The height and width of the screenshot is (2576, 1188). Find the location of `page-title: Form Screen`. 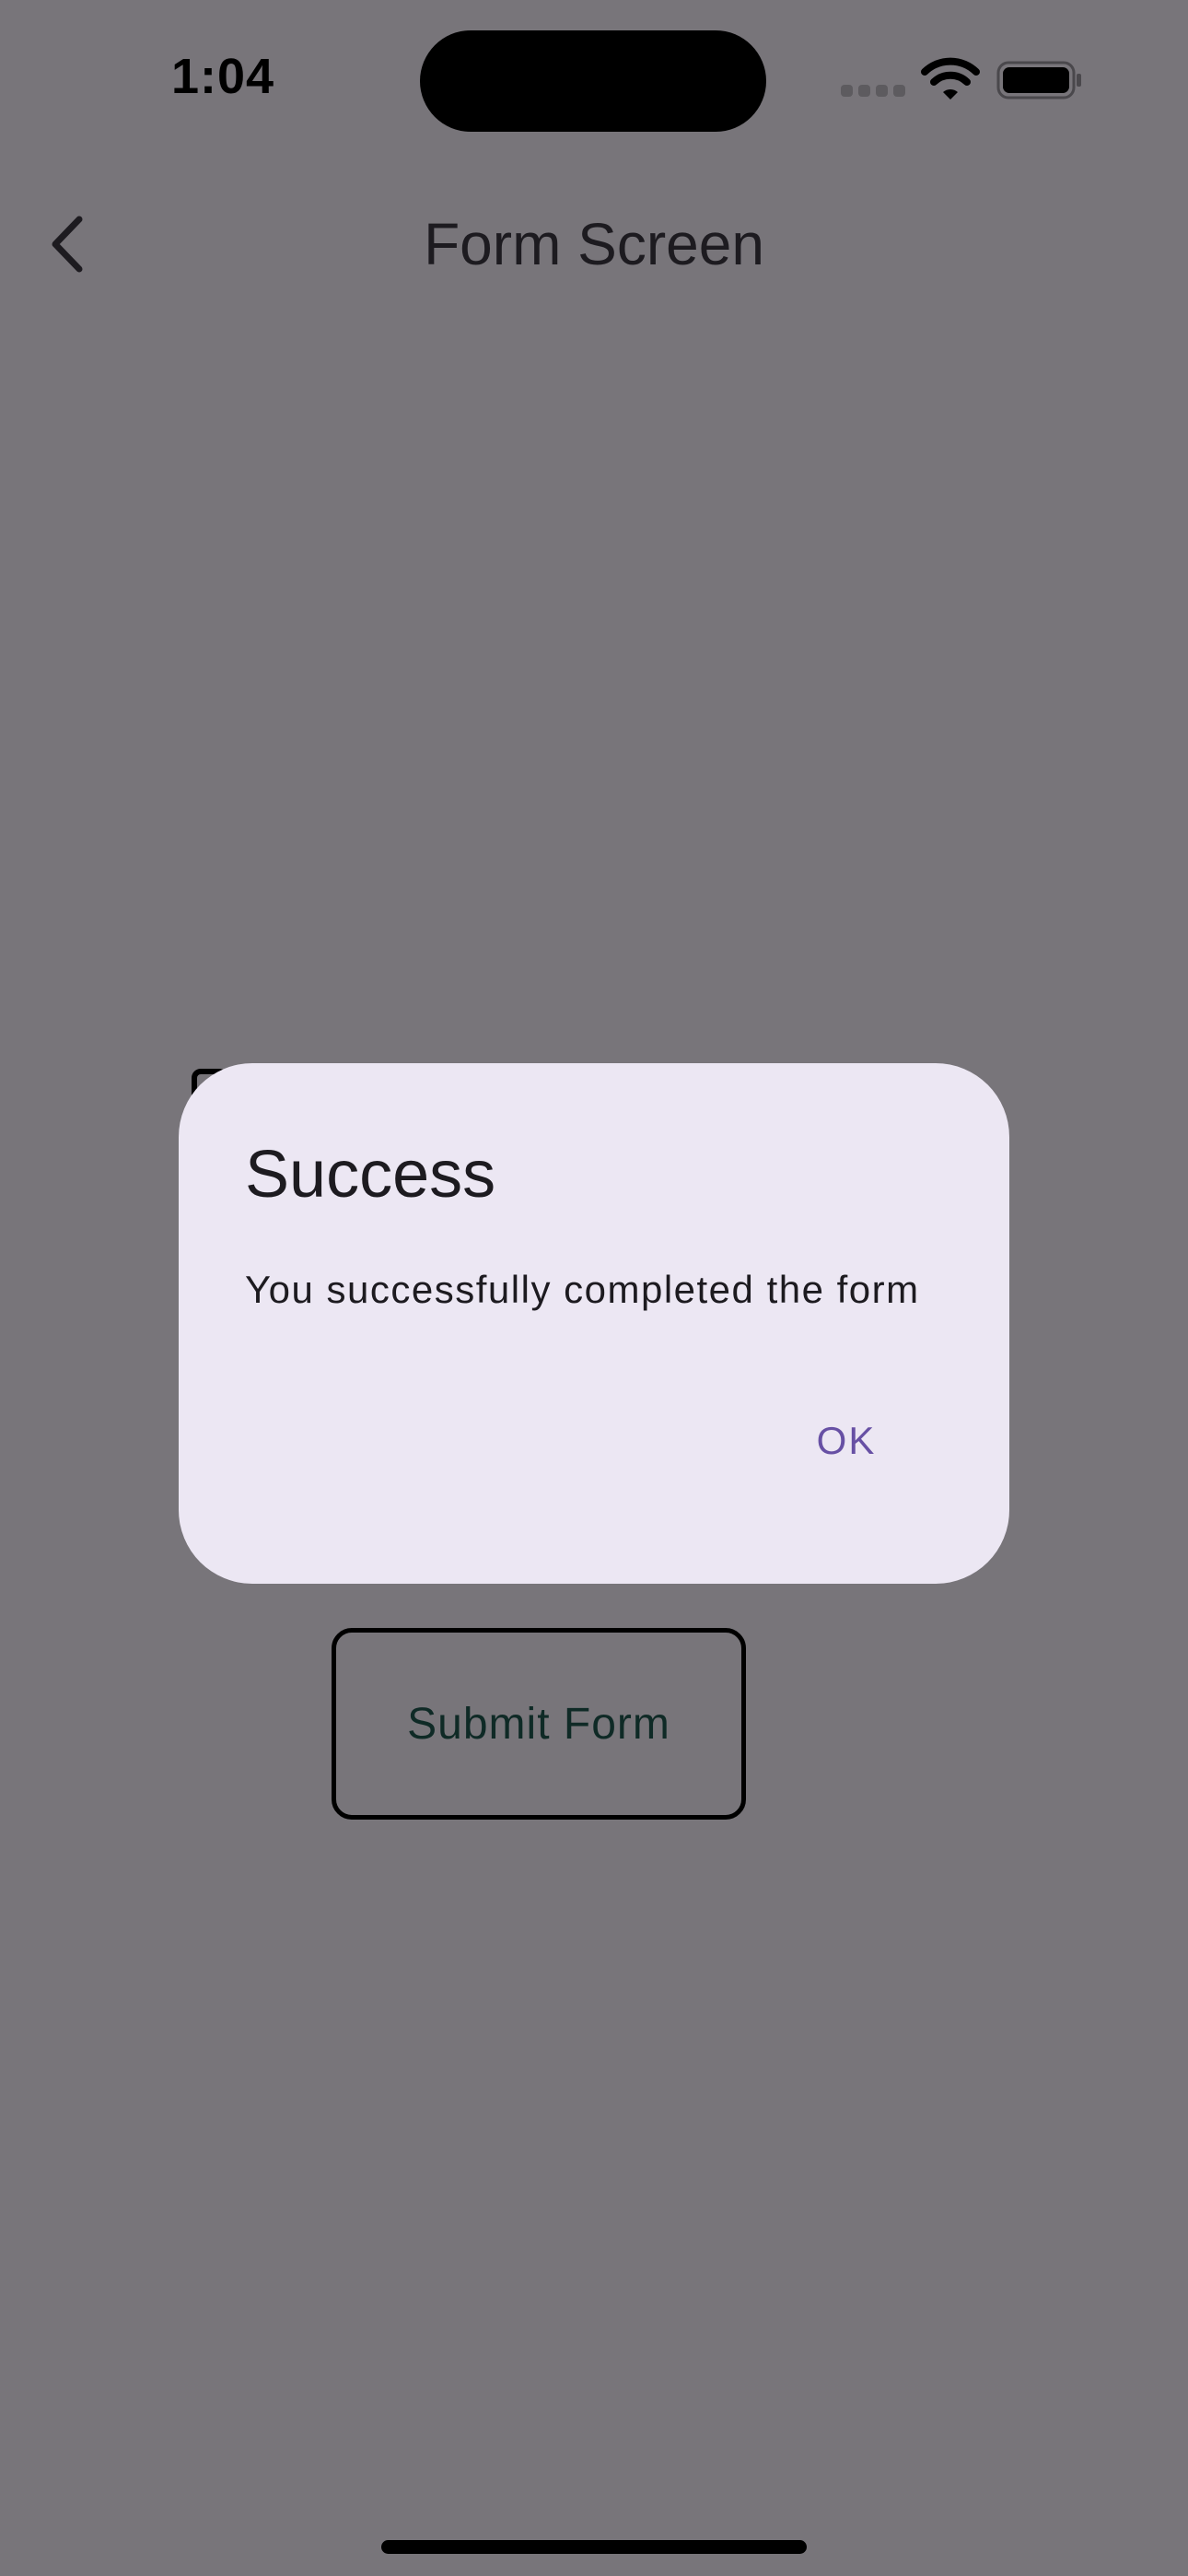

page-title: Form Screen is located at coordinates (594, 244).